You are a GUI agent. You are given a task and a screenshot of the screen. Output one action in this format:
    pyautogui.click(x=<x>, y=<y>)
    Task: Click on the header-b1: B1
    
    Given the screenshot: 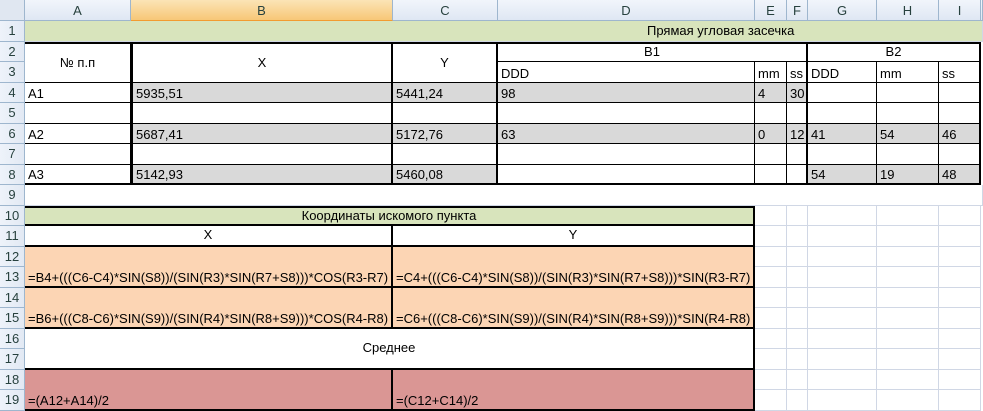 What is the action you would take?
    pyautogui.click(x=653, y=51)
    